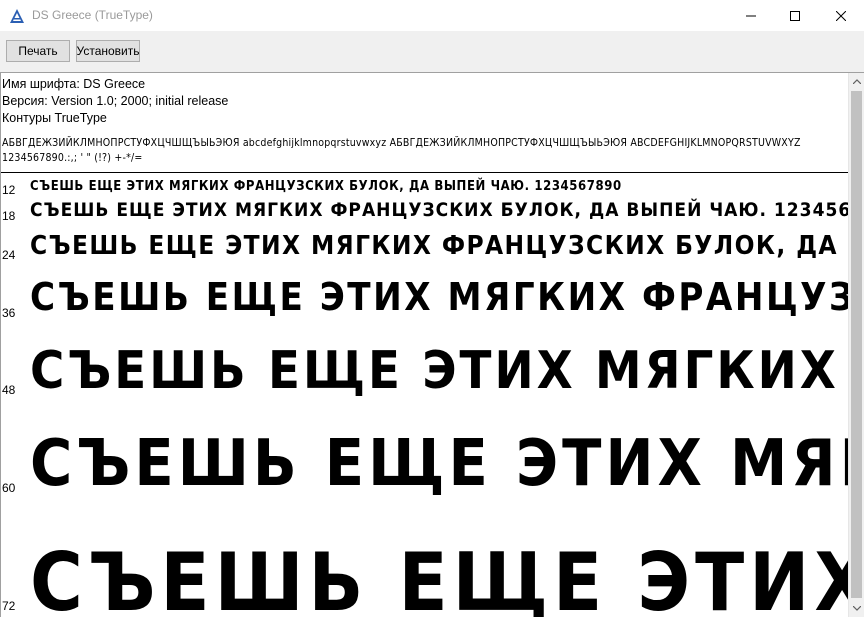 The height and width of the screenshot is (617, 864). I want to click on scroll-up-button, so click(856, 81).